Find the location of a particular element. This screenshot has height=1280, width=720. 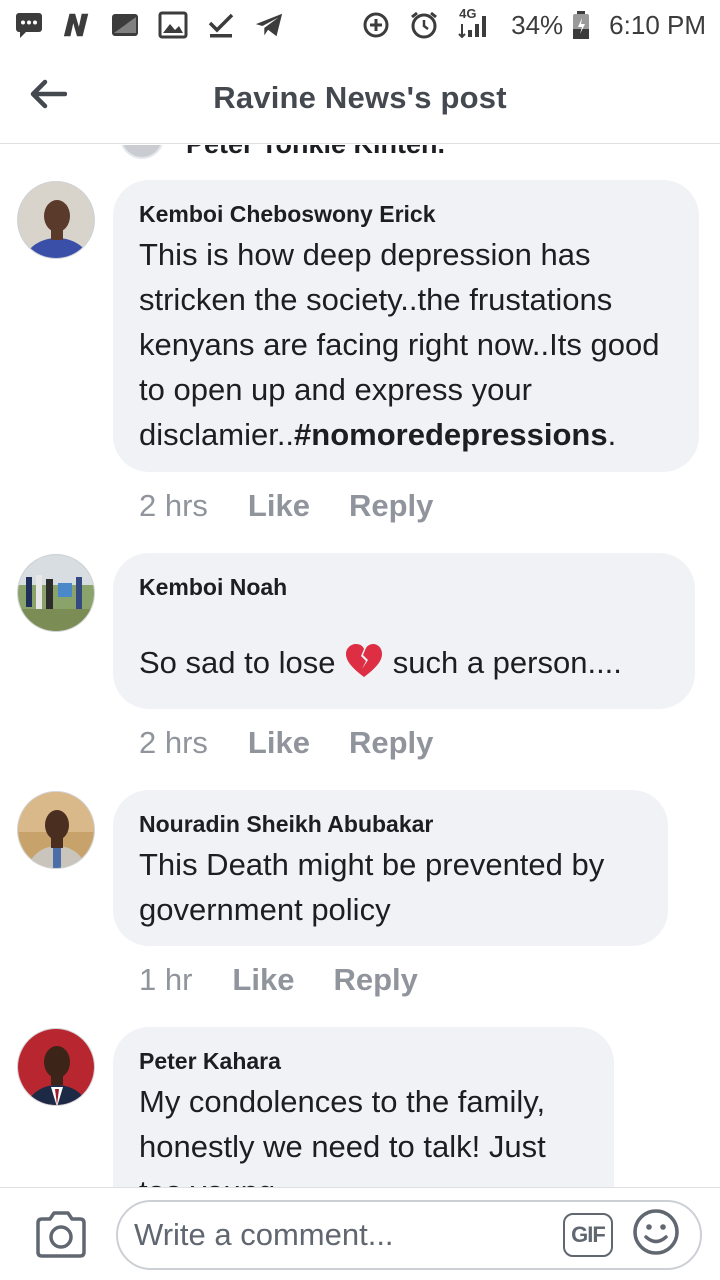

emoji-button is located at coordinates (656, 1232).